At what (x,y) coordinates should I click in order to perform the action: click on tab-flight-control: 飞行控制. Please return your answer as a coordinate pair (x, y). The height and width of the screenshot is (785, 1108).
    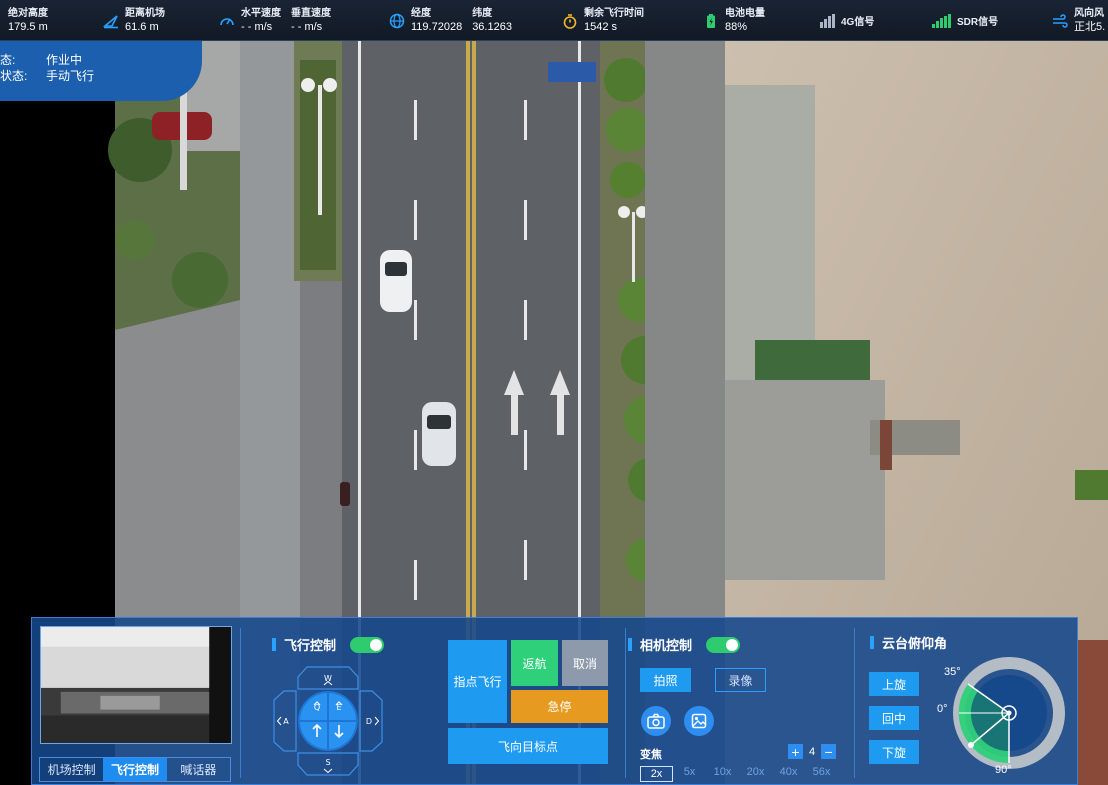
    Looking at the image, I should click on (135, 769).